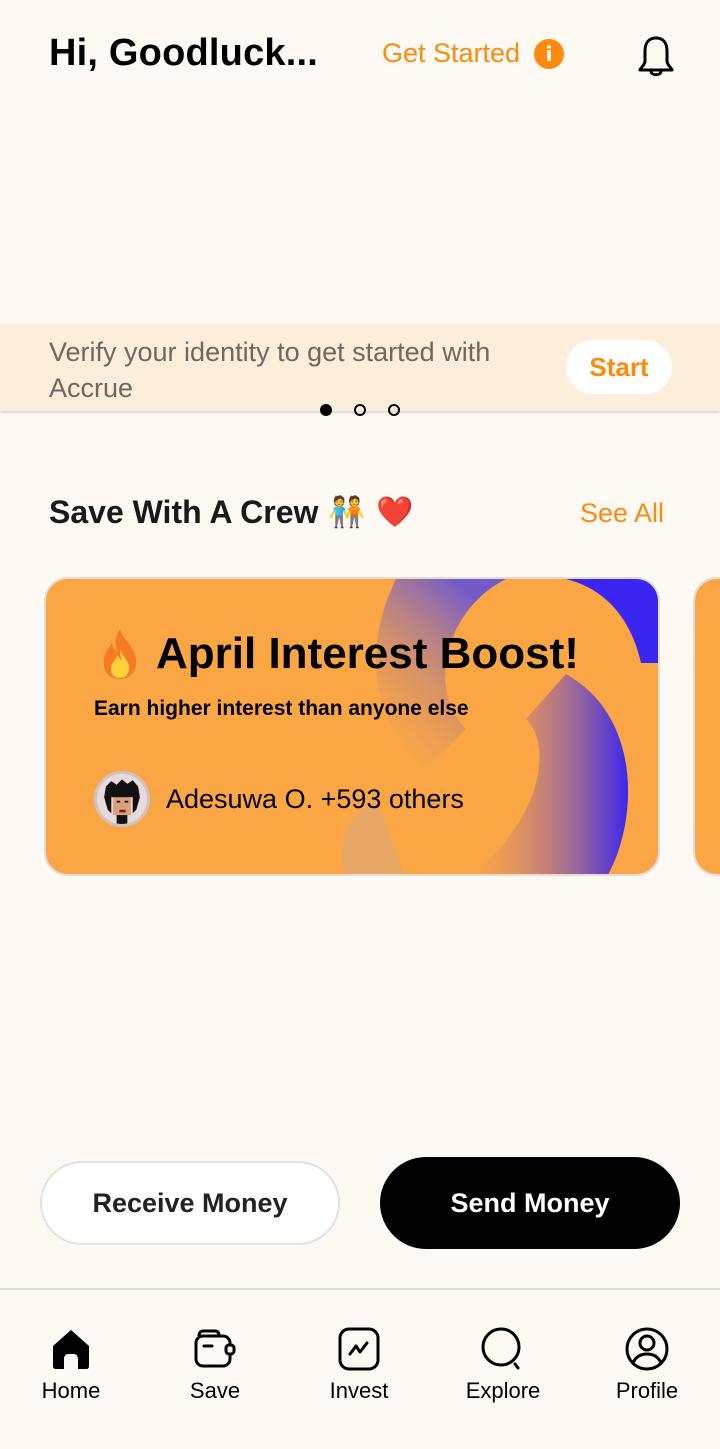 Image resolution: width=720 pixels, height=1449 pixels. What do you see at coordinates (500, 726) in the screenshot?
I see `card-decoration` at bounding box center [500, 726].